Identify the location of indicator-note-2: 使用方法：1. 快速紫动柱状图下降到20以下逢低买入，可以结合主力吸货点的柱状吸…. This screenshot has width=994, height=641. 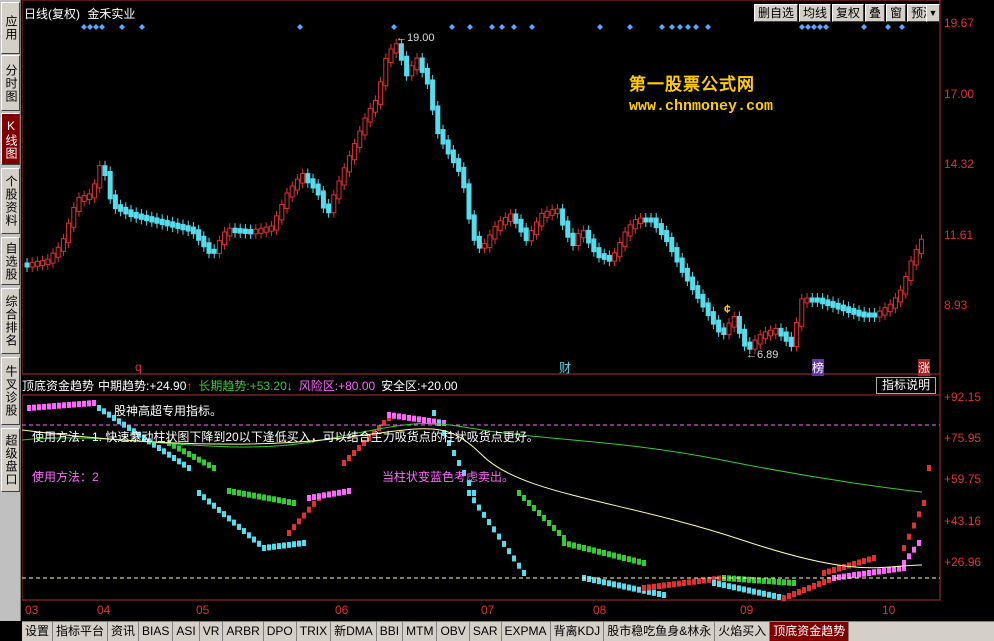
(285, 437).